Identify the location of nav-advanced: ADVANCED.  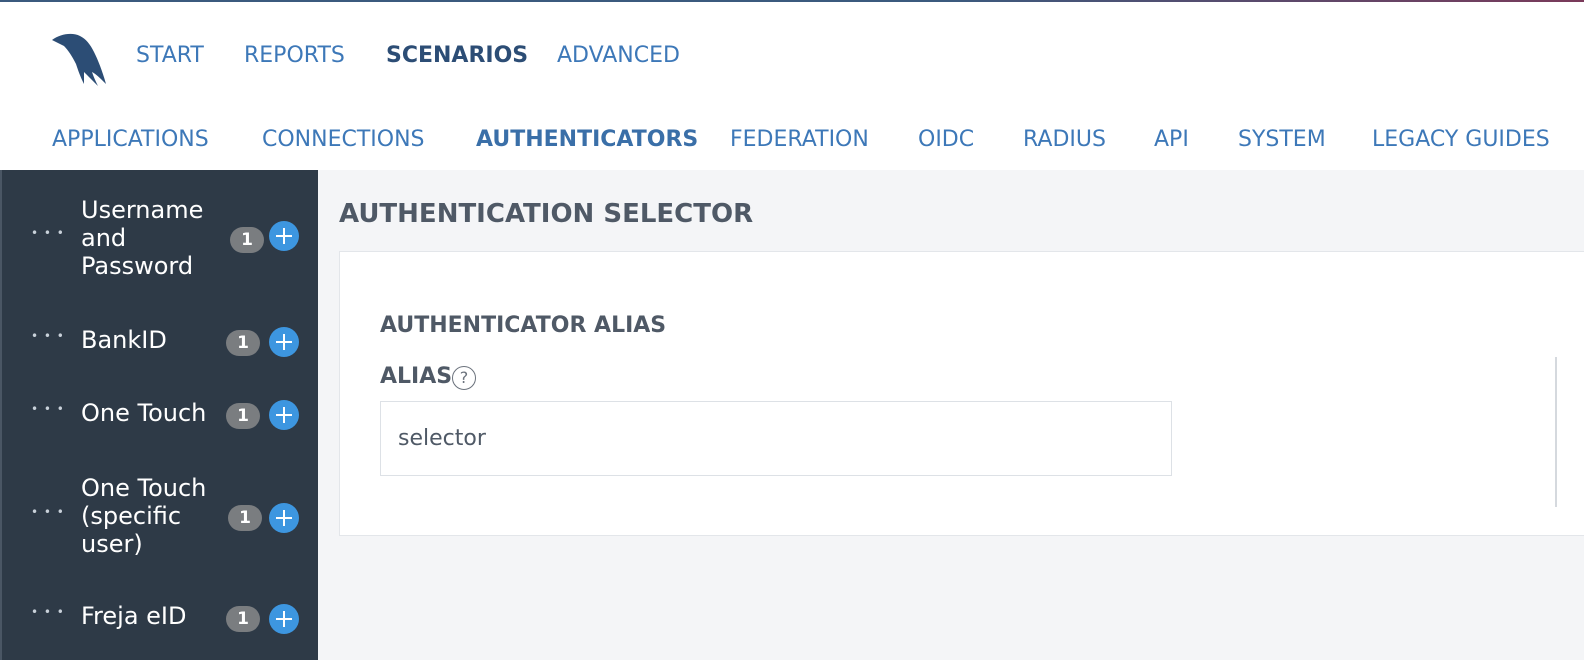
(618, 55).